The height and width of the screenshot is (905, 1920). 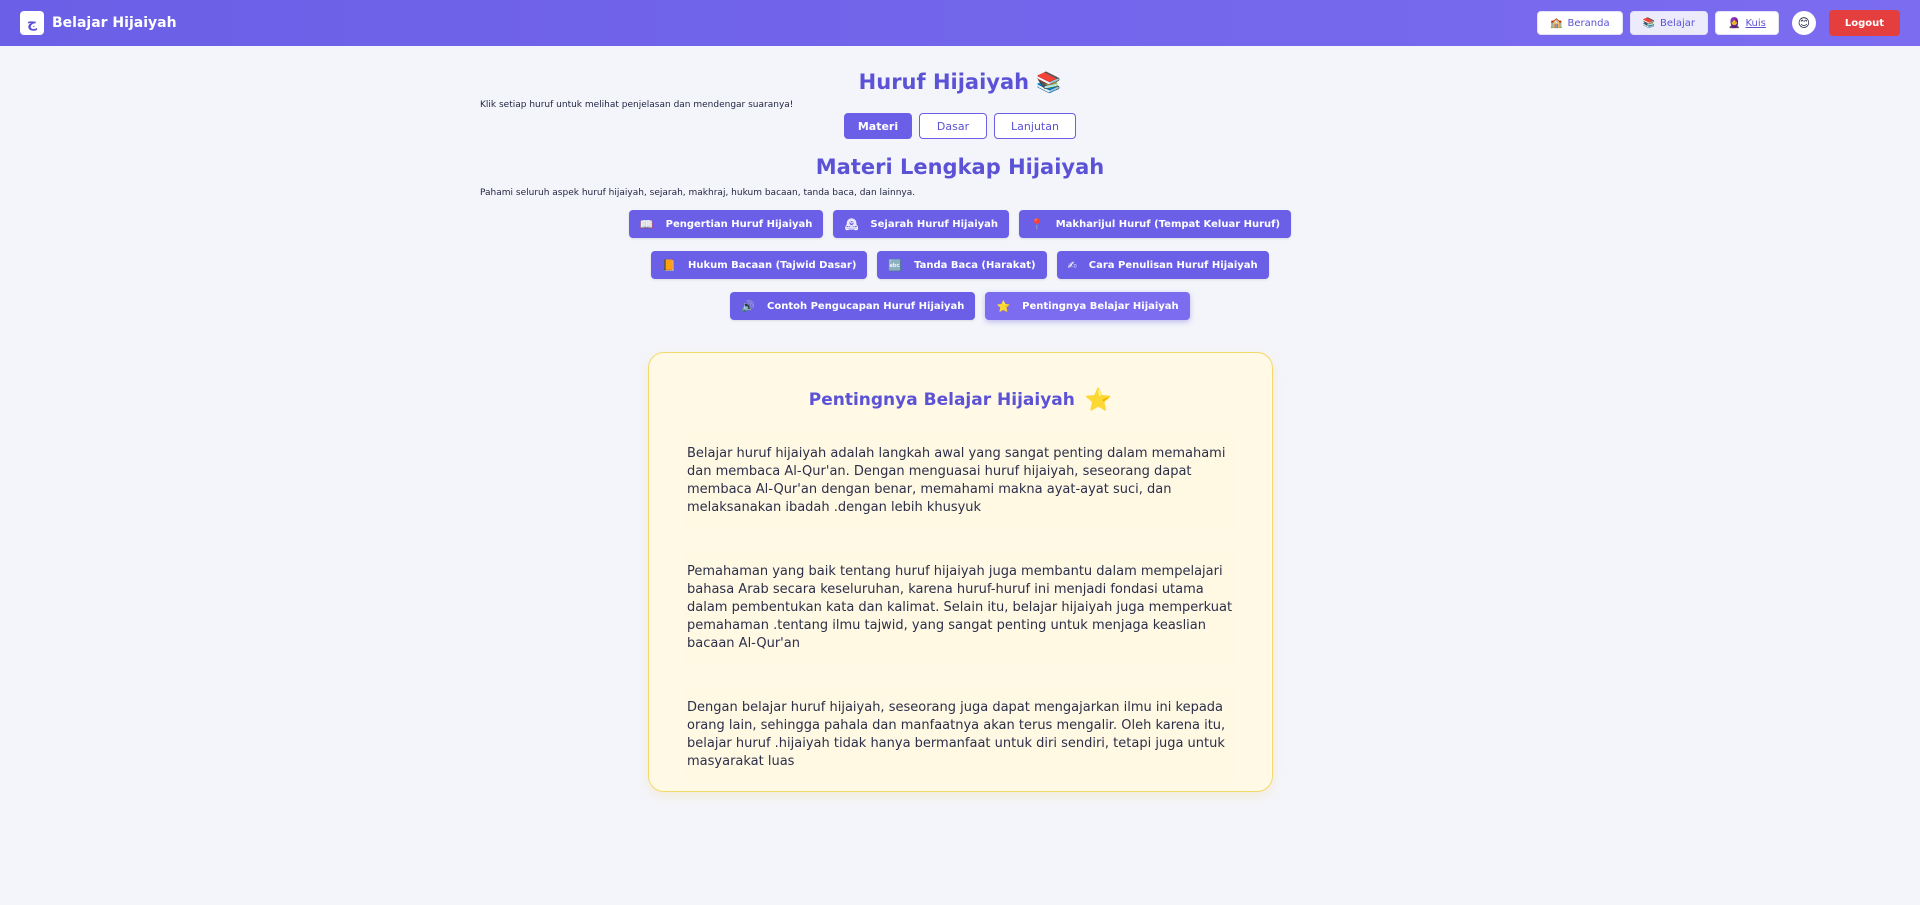 I want to click on page-title: Huruf Hijaiyah 📚, so click(x=960, y=82).